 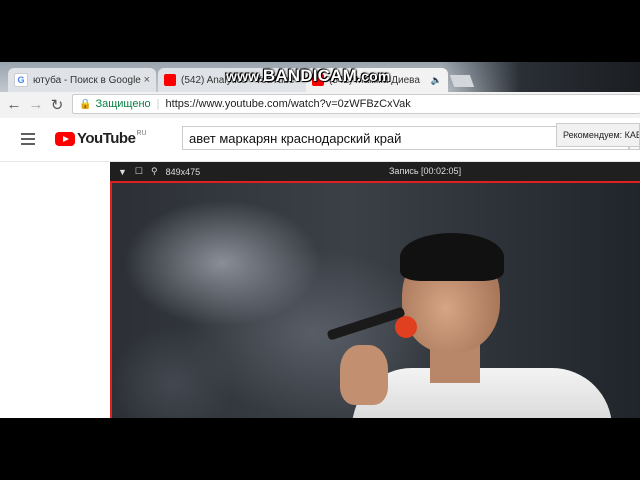 What do you see at coordinates (425, 171) in the screenshot?
I see `recording-status: Запись [00:02:05]` at bounding box center [425, 171].